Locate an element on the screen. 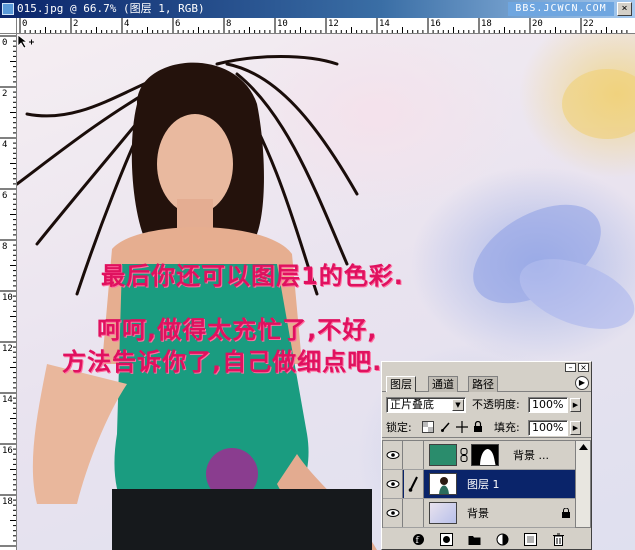 The height and width of the screenshot is (550, 635). layer-mask-thumbnail is located at coordinates (485, 455).